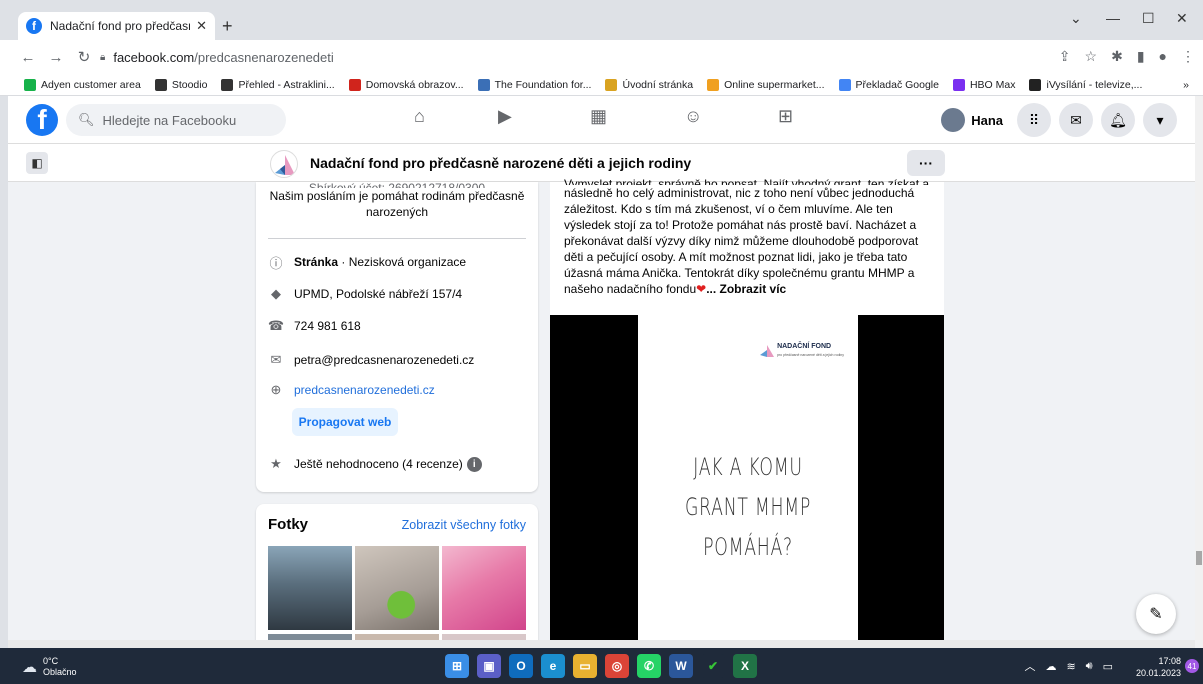 The width and height of the screenshot is (1203, 684). Describe the element at coordinates (176, 120) in the screenshot. I see `search-input: 🔍︎ Hledejte na Facebooku` at that location.